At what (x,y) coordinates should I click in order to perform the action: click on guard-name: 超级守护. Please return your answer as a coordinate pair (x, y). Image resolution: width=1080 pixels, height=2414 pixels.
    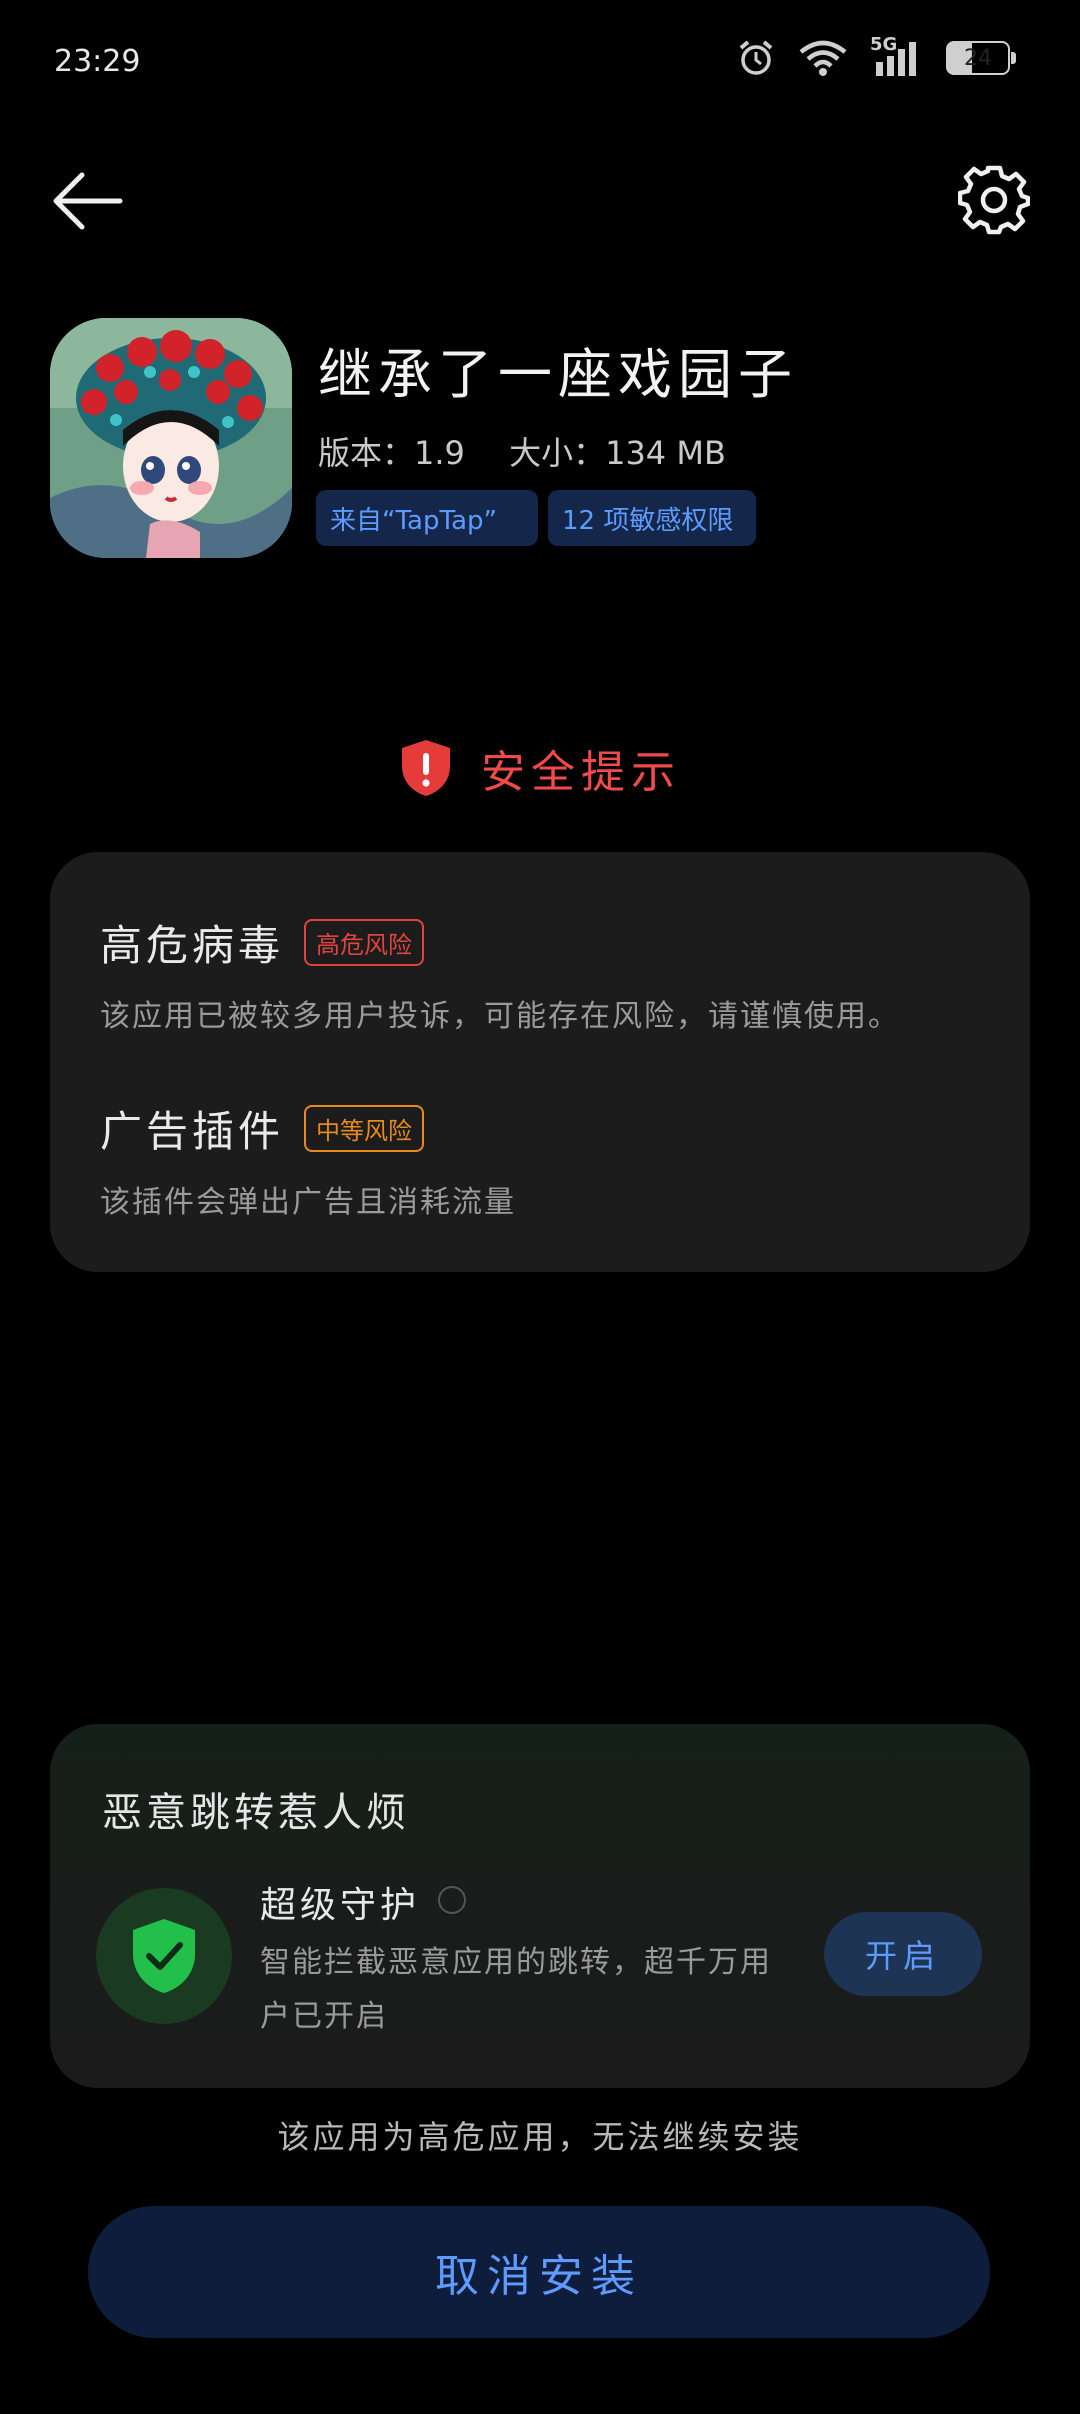
    Looking at the image, I should click on (340, 1905).